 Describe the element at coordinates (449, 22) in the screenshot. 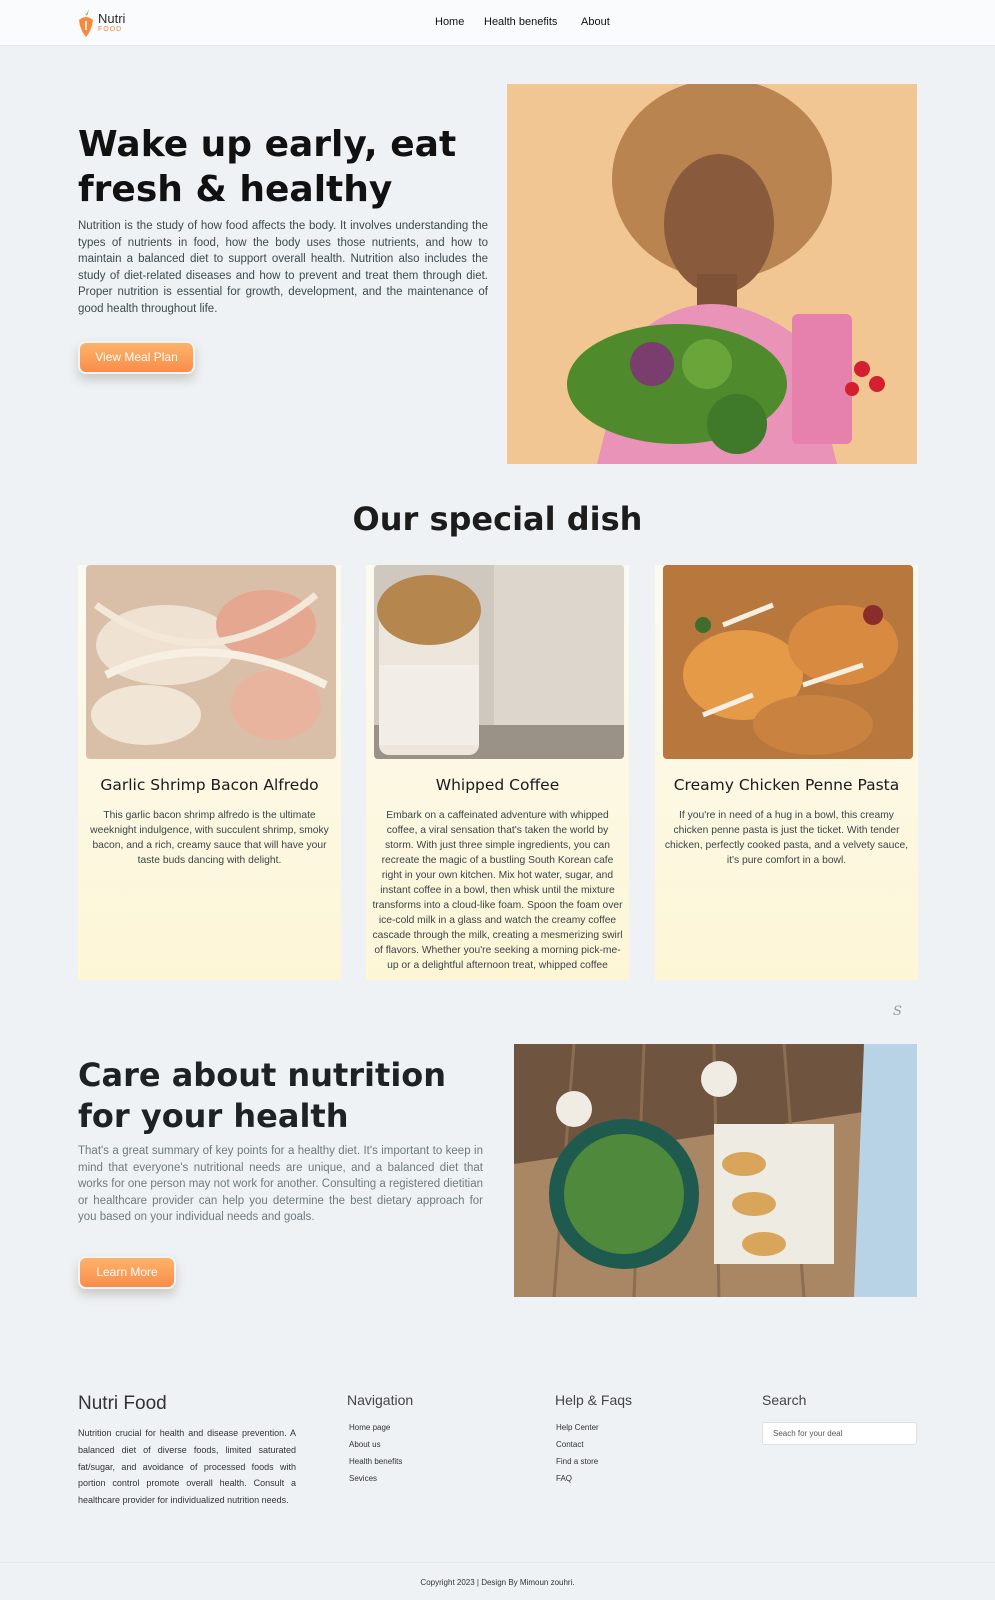

I see `nav-link-home: Home` at that location.